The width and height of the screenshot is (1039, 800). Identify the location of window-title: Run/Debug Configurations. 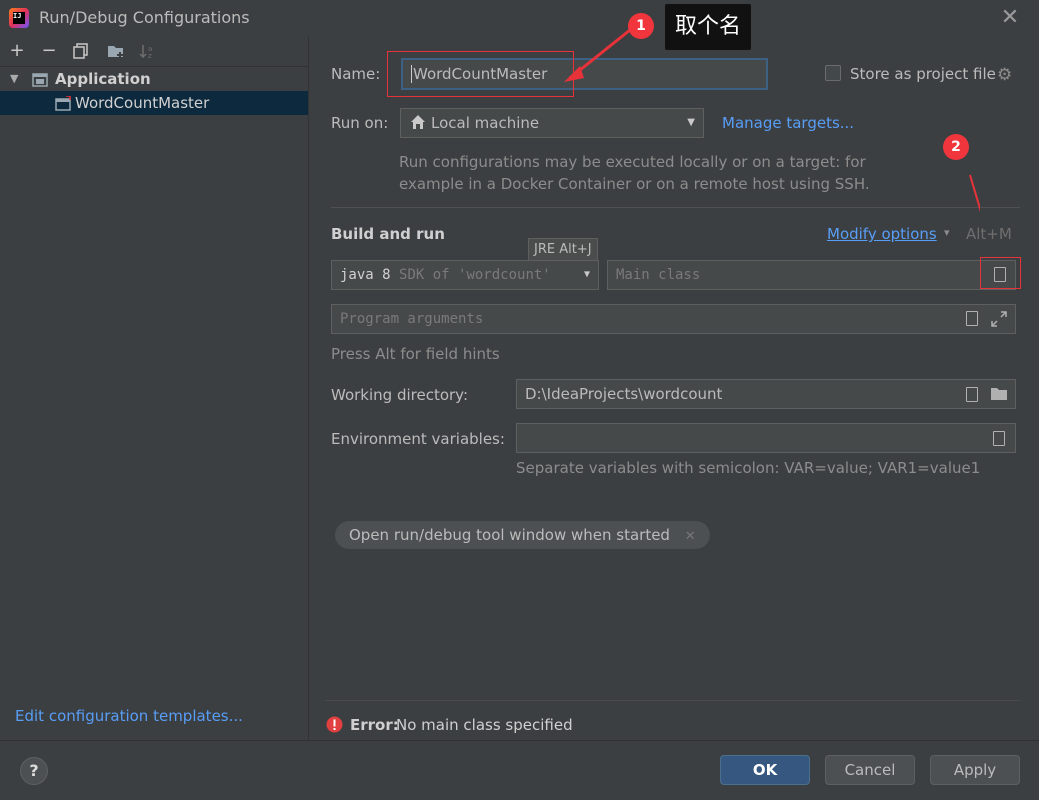
(144, 17).